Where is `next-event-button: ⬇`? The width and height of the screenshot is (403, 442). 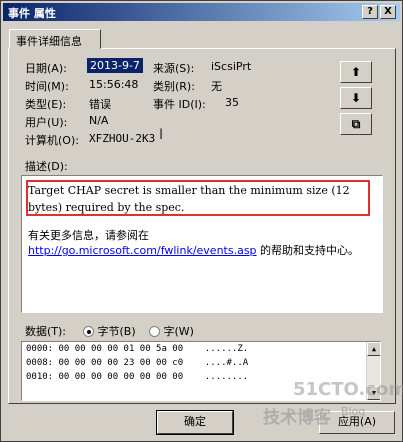 next-event-button: ⬇ is located at coordinates (356, 98).